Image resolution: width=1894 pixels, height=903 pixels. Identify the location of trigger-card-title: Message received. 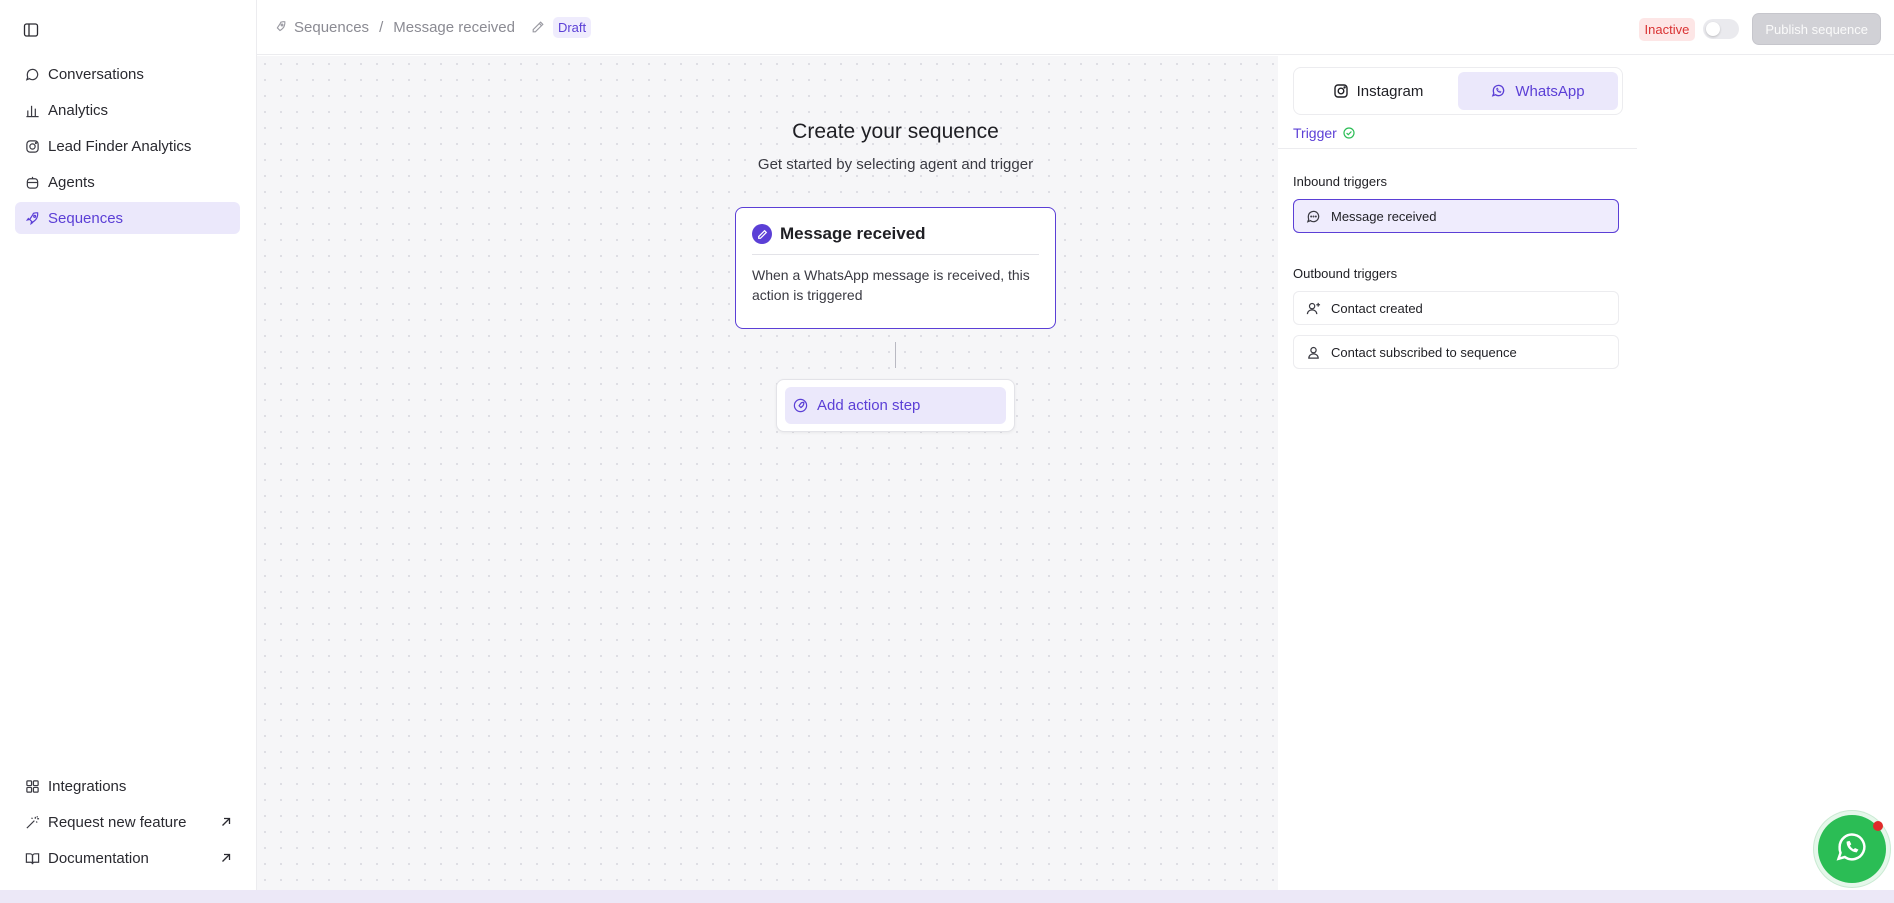
(853, 233).